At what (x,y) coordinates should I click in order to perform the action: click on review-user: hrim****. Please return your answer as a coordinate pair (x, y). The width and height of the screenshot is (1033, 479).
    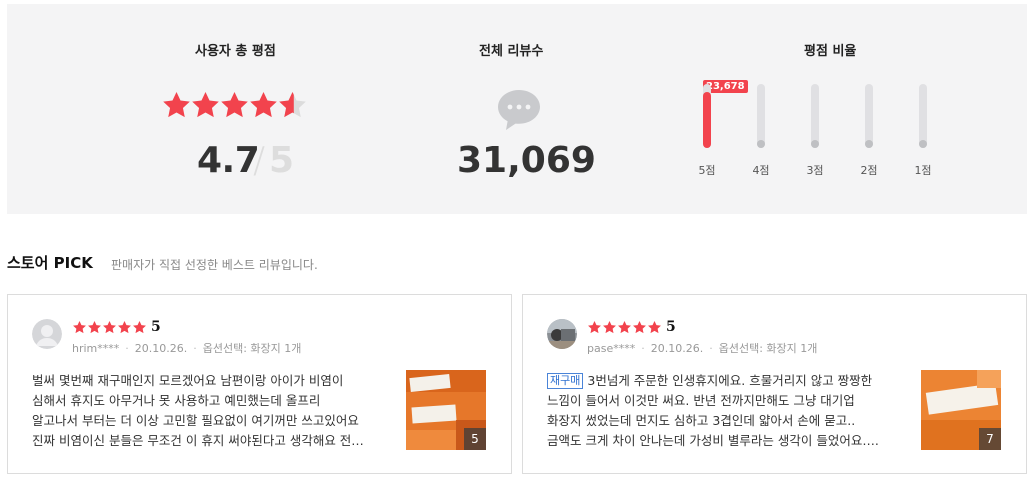
    Looking at the image, I should click on (96, 348).